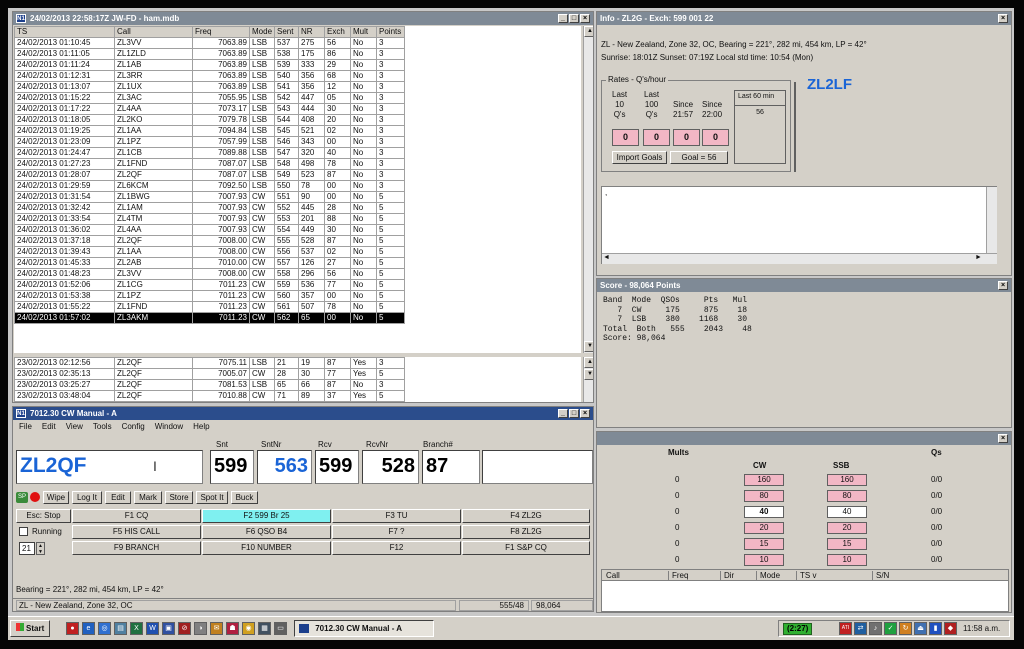 This screenshot has width=1024, height=649. What do you see at coordinates (537, 467) in the screenshot?
I see `extra-input` at bounding box center [537, 467].